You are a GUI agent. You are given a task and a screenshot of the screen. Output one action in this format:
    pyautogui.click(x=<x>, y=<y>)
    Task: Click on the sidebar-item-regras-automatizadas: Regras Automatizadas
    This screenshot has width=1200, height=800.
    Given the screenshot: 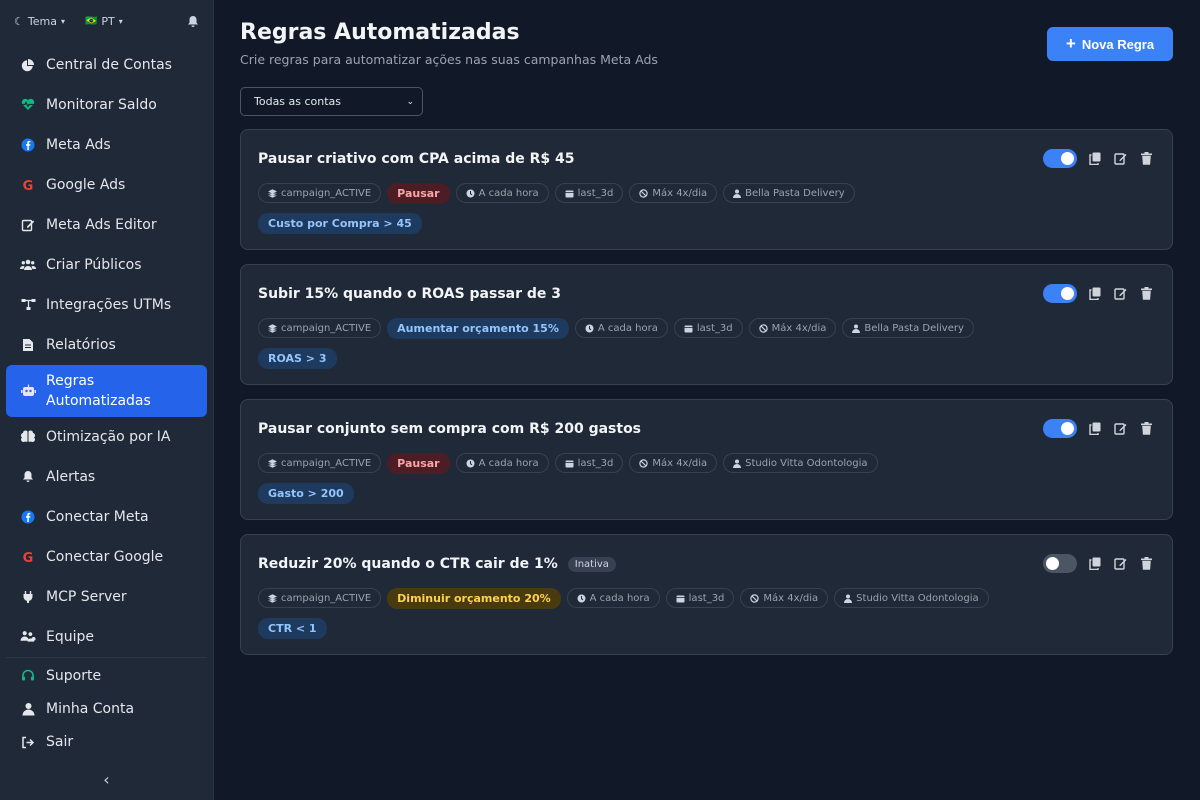 What is the action you would take?
    pyautogui.click(x=106, y=390)
    